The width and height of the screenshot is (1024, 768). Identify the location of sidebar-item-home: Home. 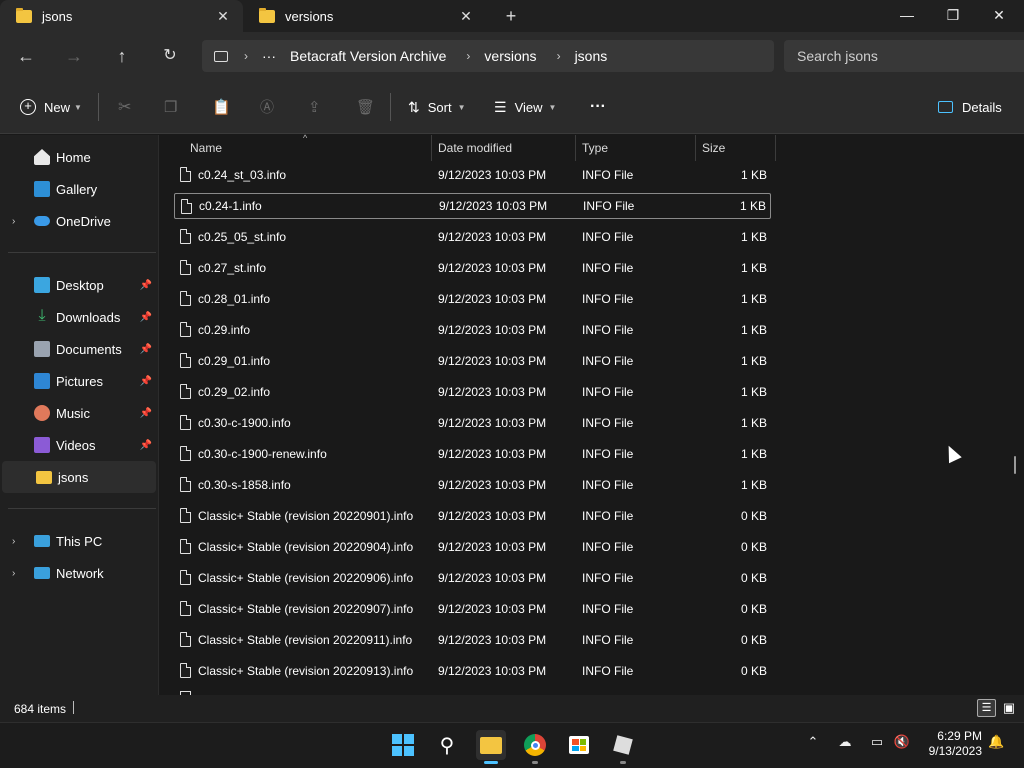
(79, 157).